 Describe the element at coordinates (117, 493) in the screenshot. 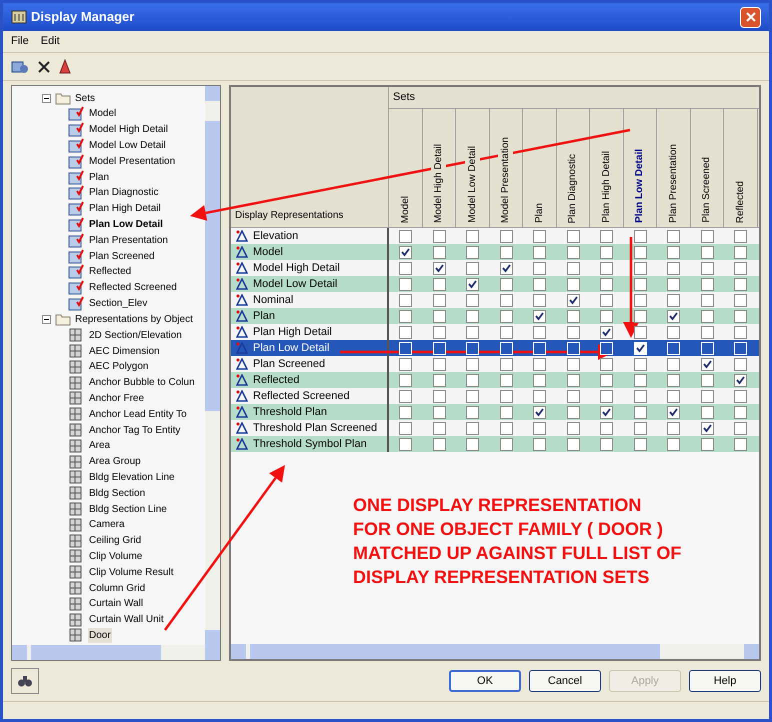

I see `tree-item: Bldg Section` at that location.